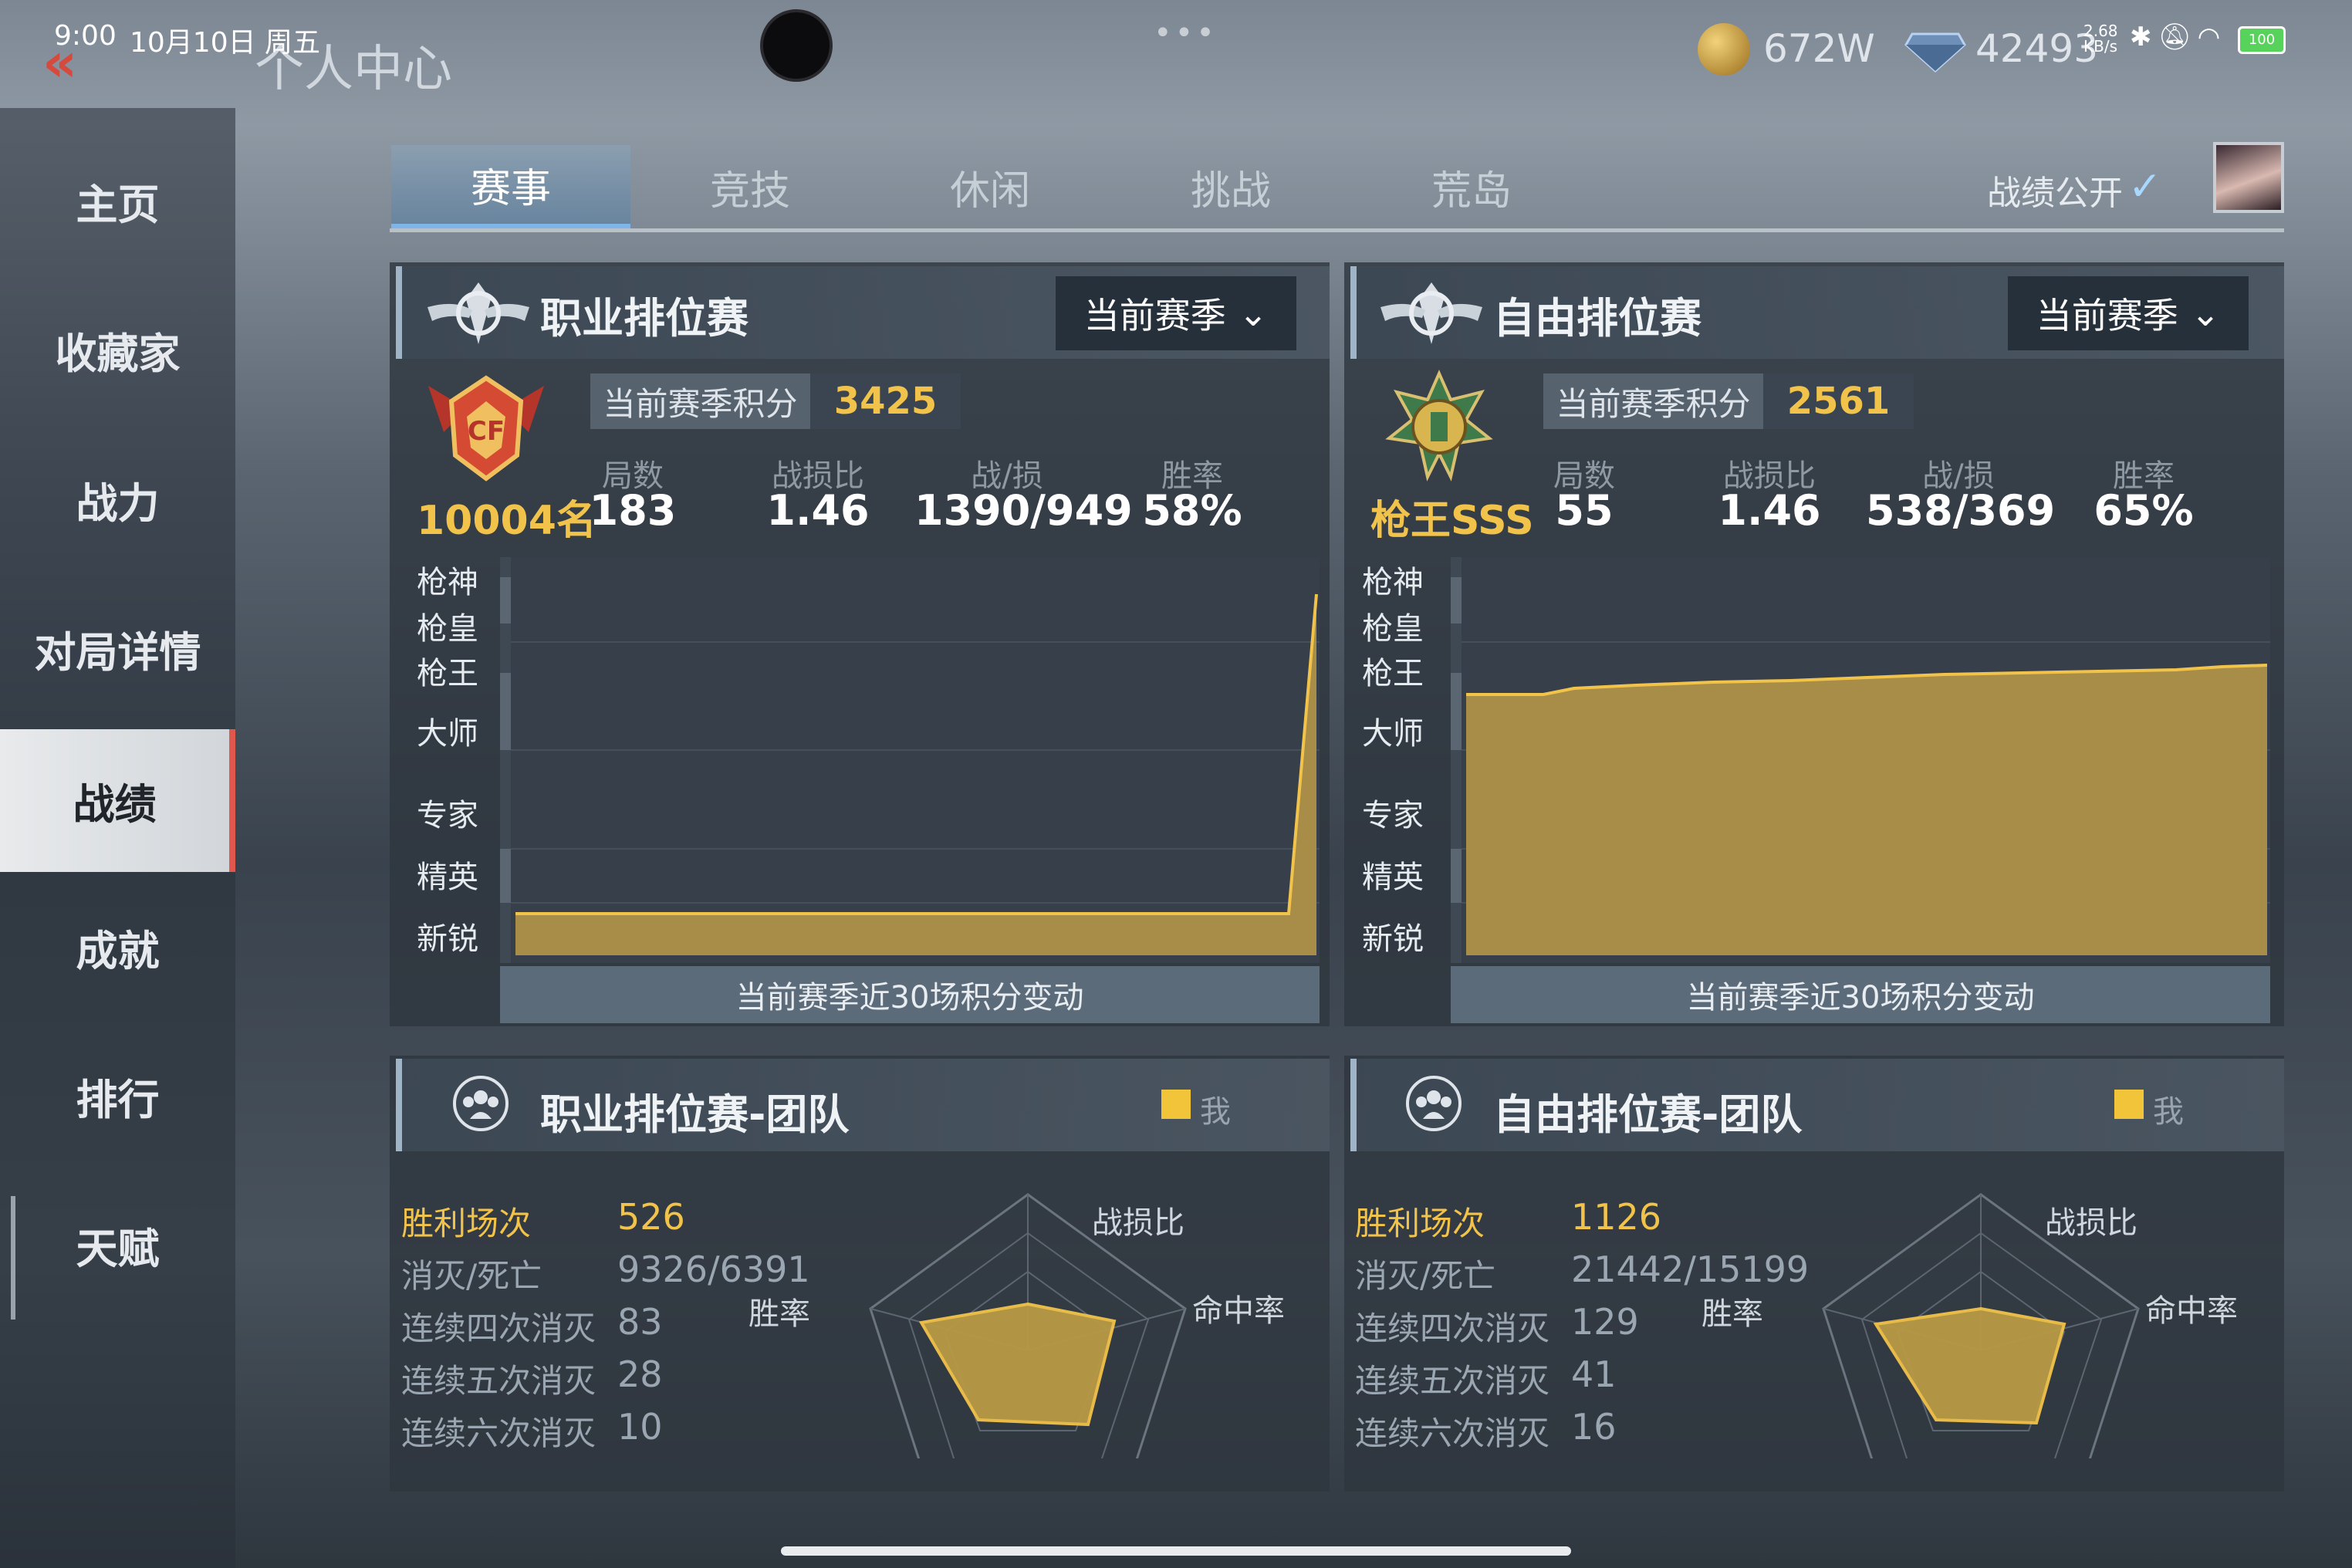 This screenshot has width=2352, height=1568. What do you see at coordinates (1605, 1322) in the screenshot?
I see `team-stat-value: 129` at bounding box center [1605, 1322].